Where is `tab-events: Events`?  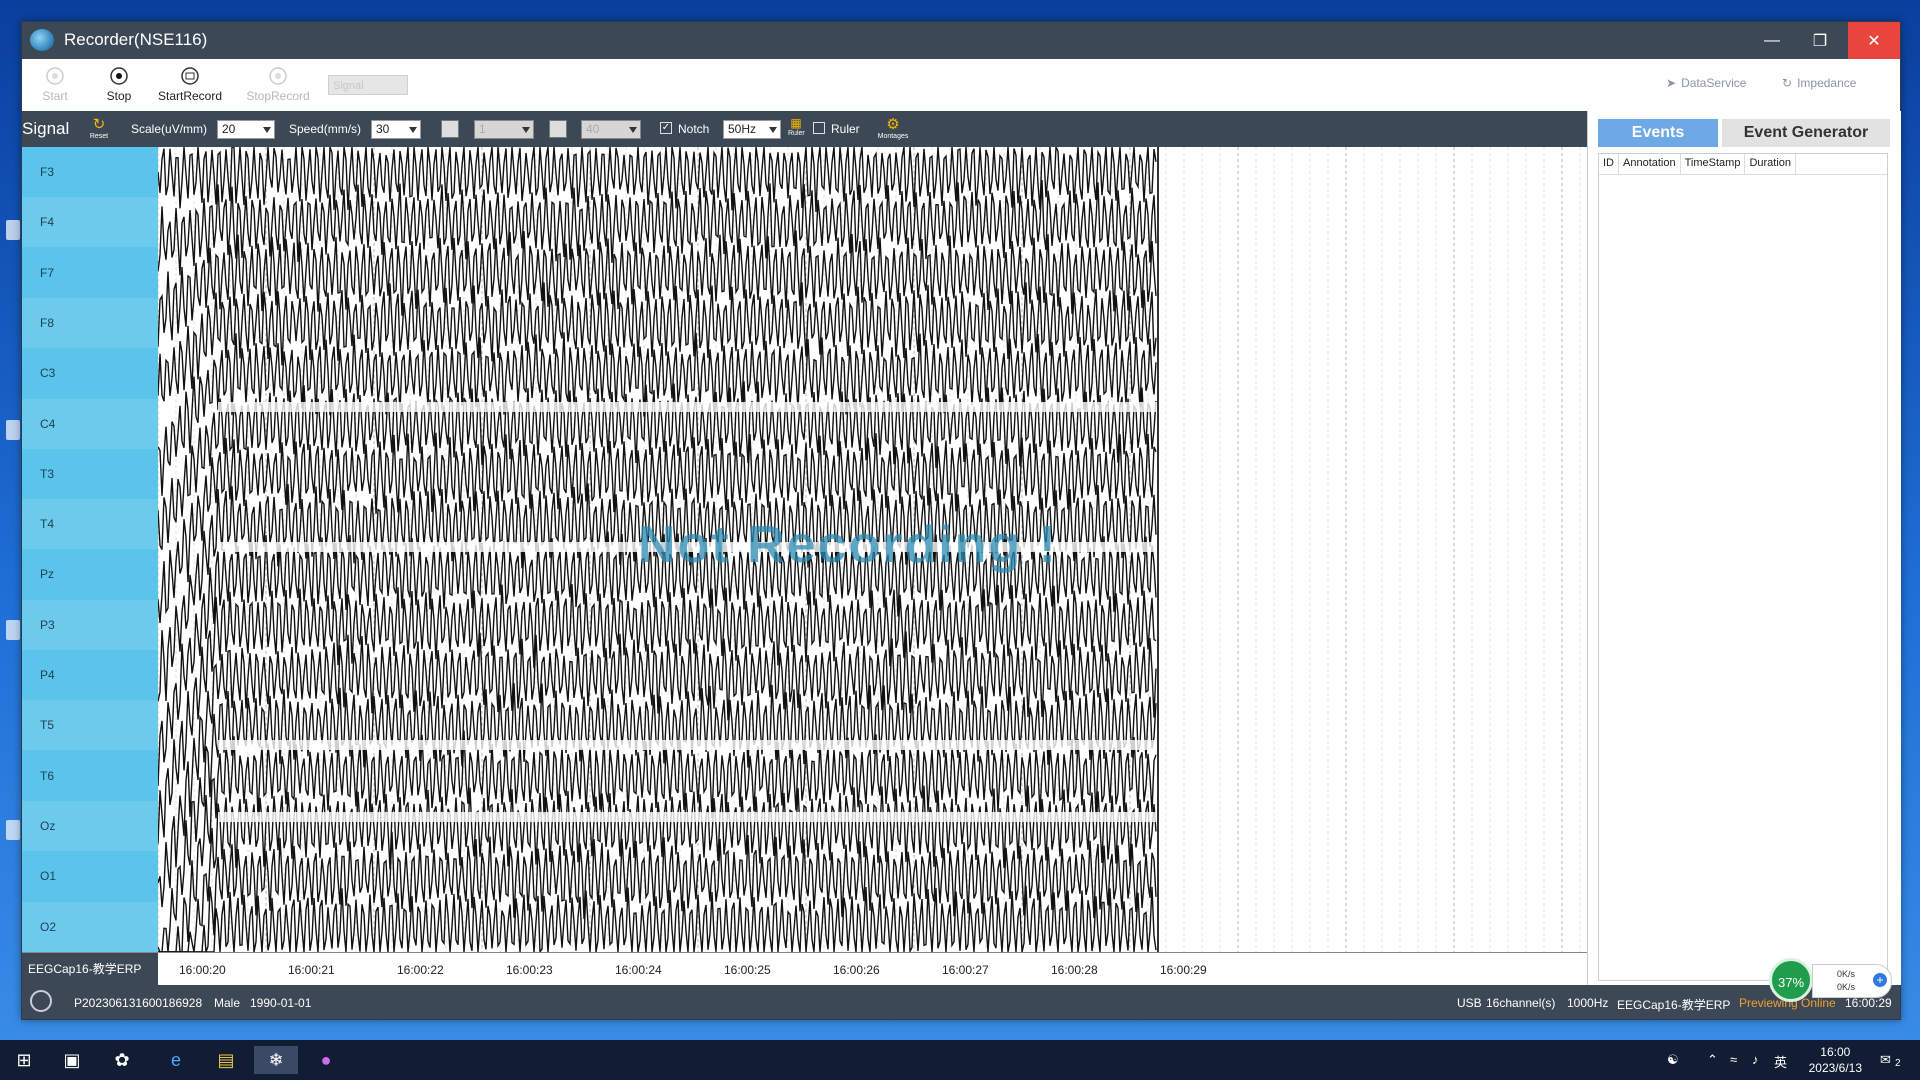 tab-events: Events is located at coordinates (1658, 133).